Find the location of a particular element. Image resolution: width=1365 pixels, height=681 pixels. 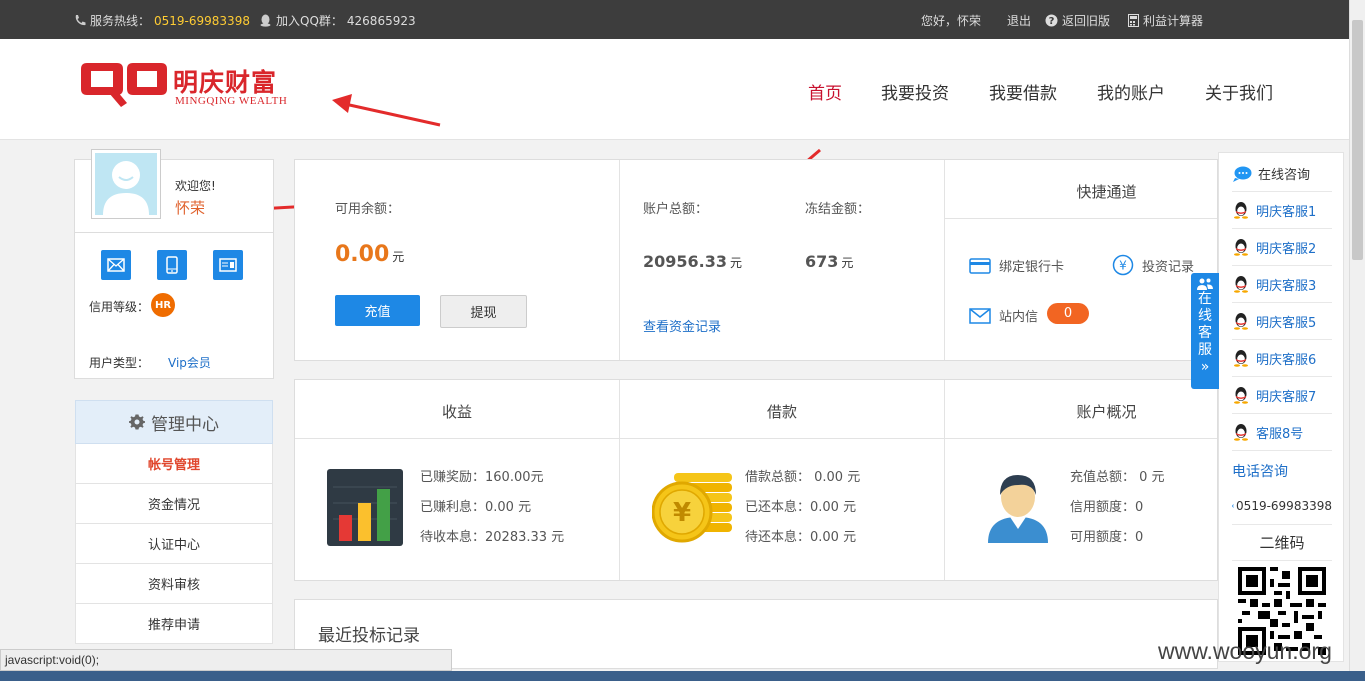

double-chevron-right-icon: » is located at coordinates (1205, 367).